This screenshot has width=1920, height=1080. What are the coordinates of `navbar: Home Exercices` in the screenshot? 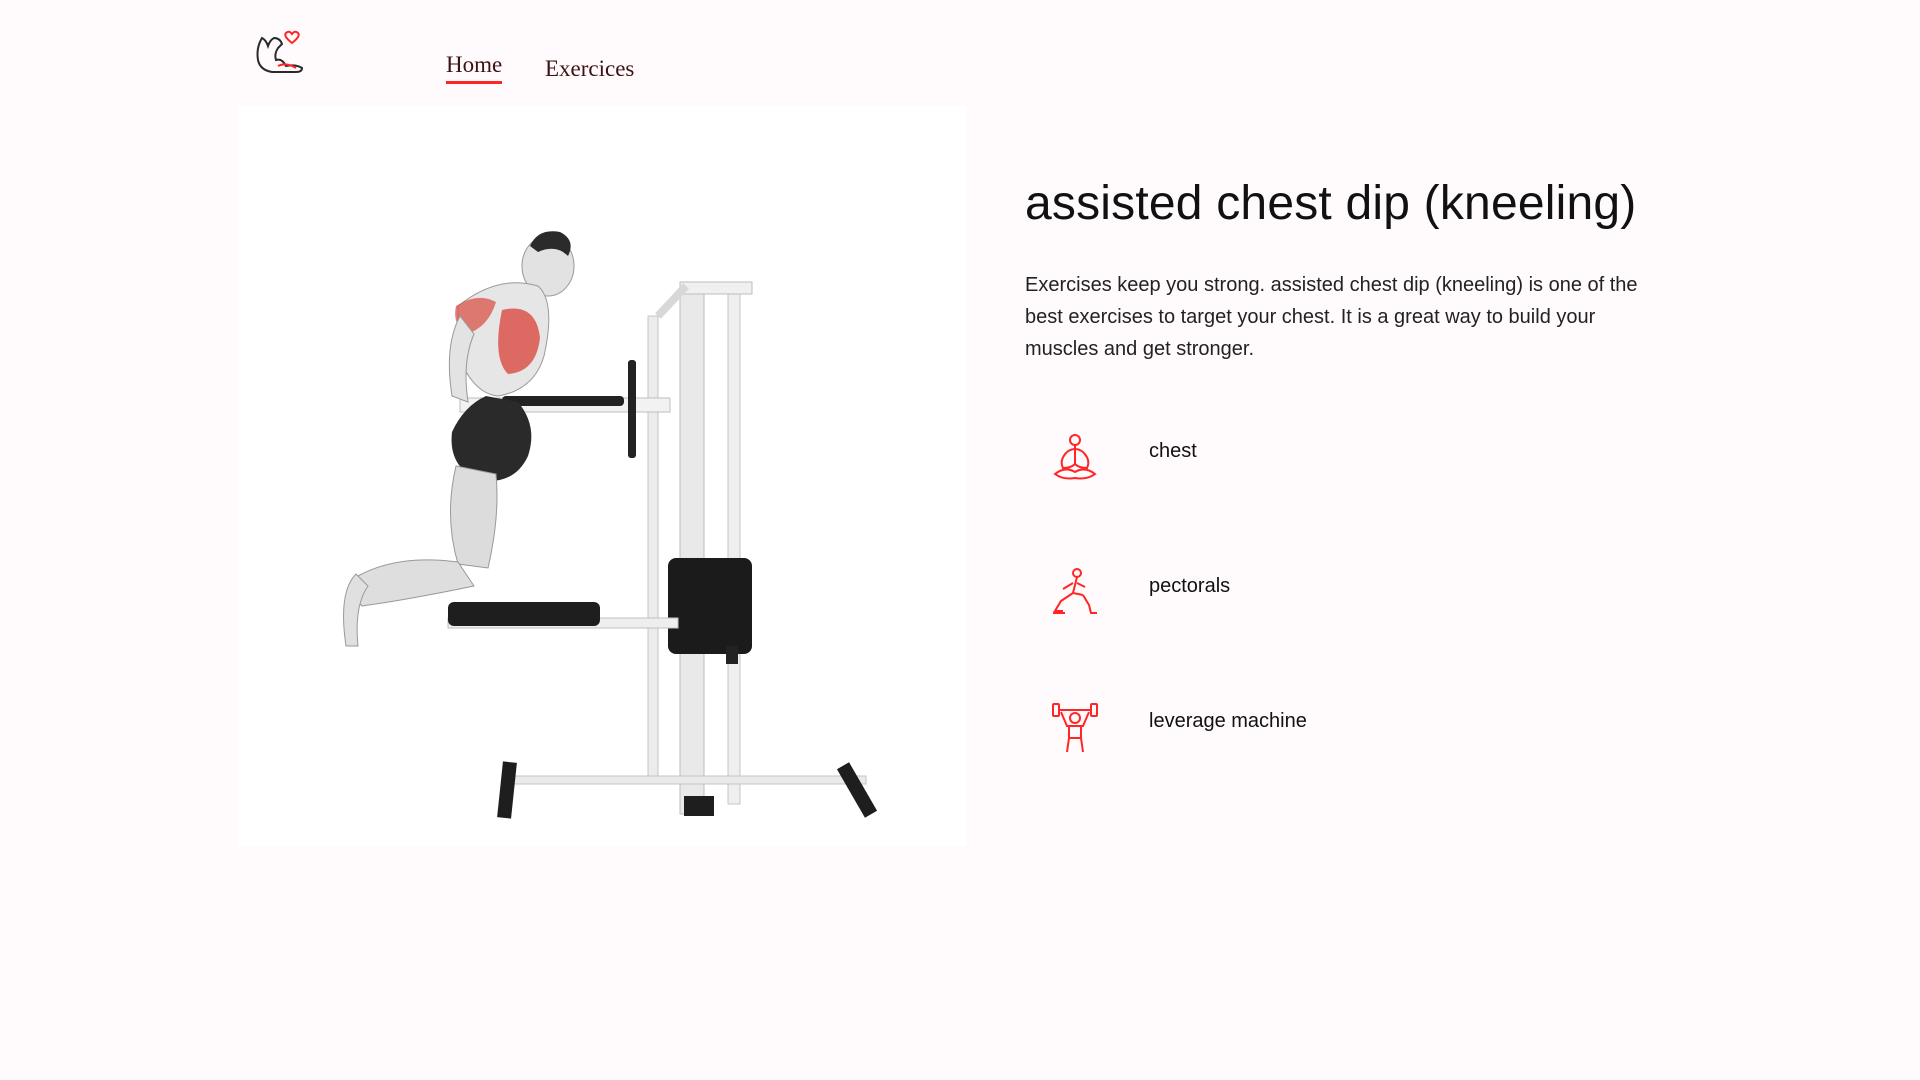 It's located at (960, 50).